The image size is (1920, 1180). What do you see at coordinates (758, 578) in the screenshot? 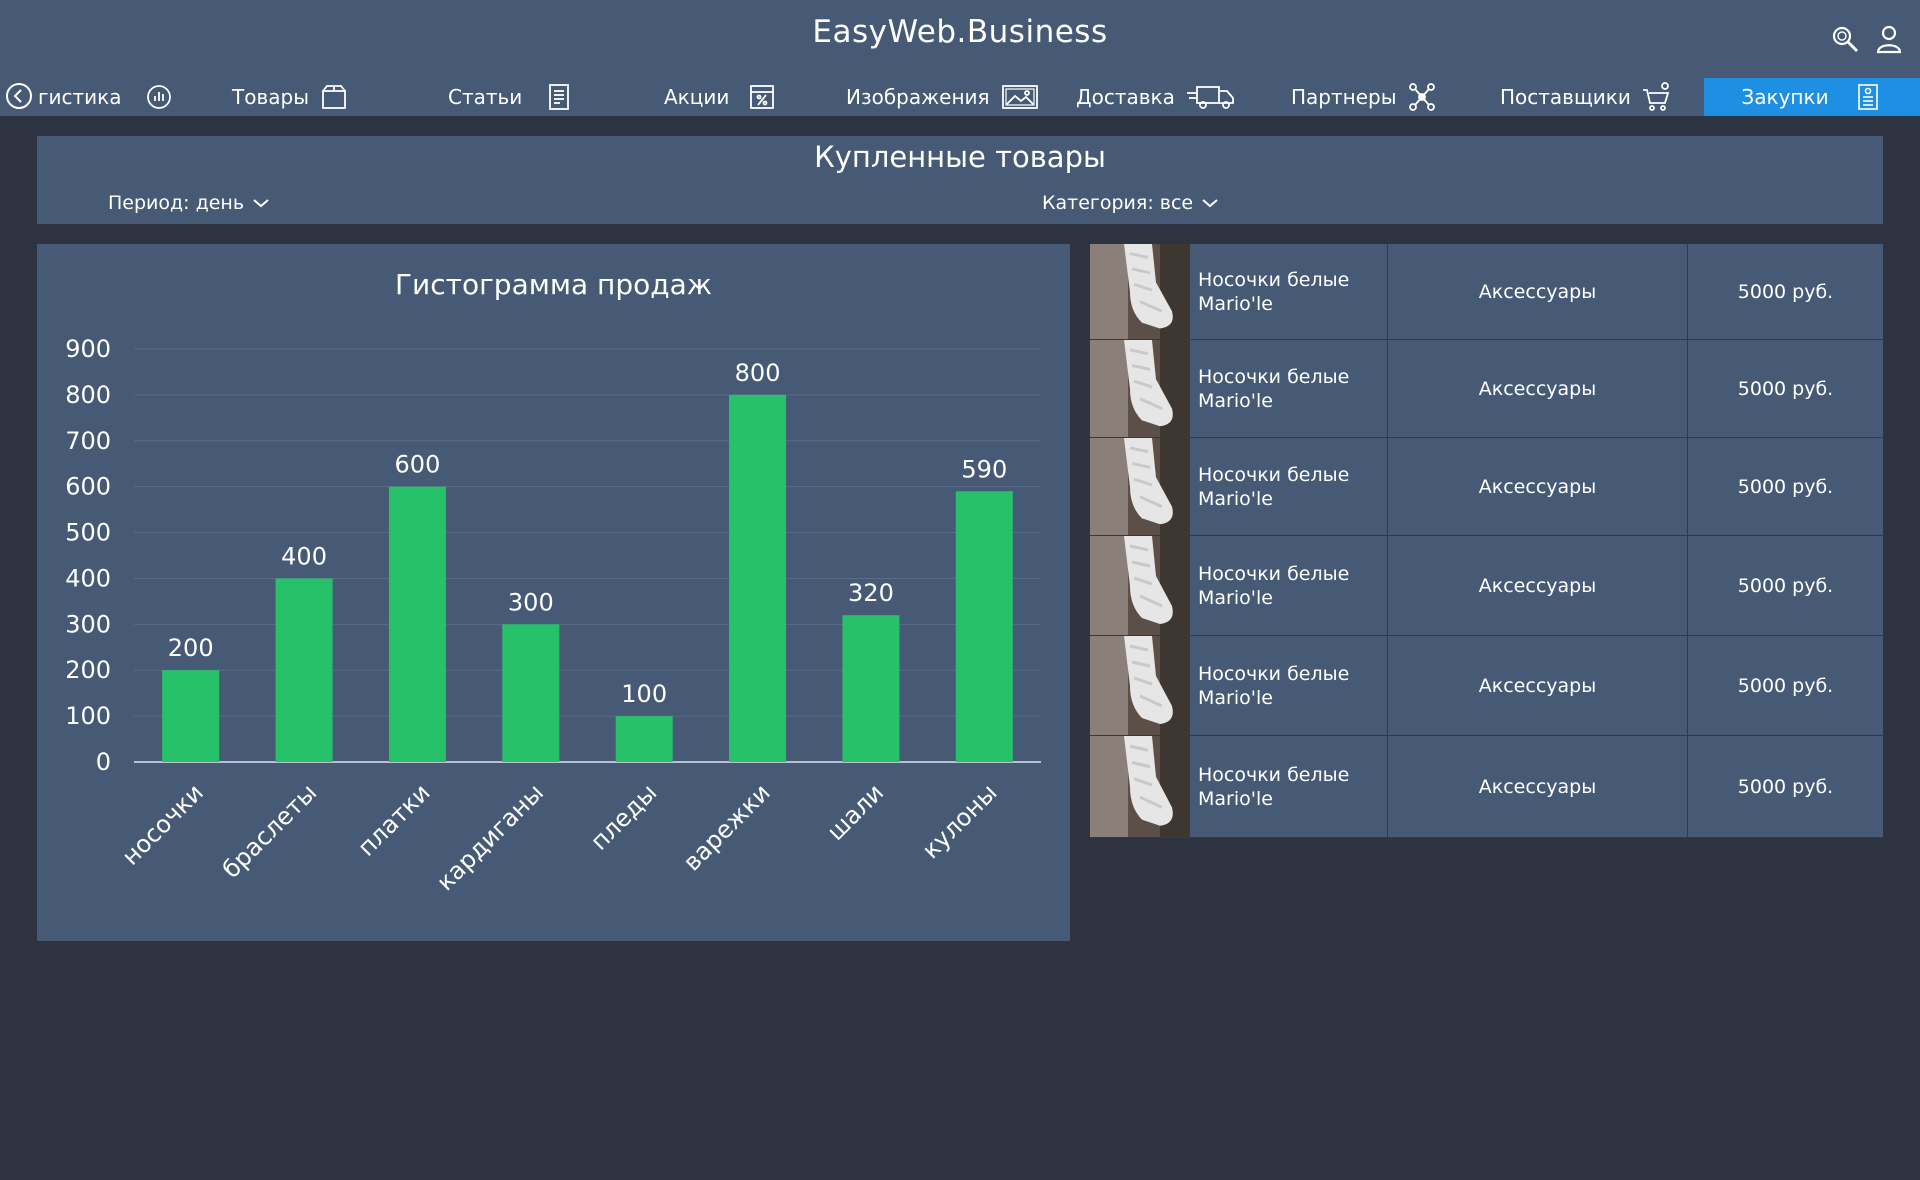
I see `bar-варежки` at bounding box center [758, 578].